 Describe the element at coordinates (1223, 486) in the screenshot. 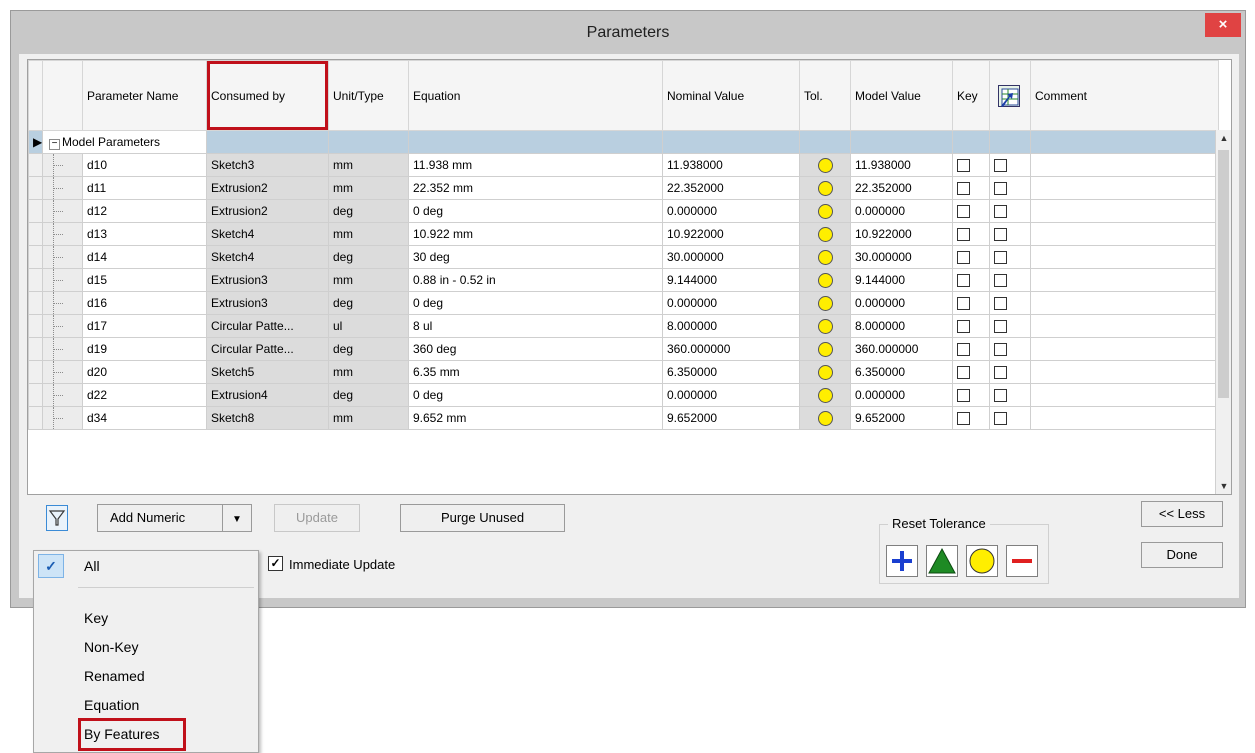

I see `scroll-down-icon: ▼` at that location.